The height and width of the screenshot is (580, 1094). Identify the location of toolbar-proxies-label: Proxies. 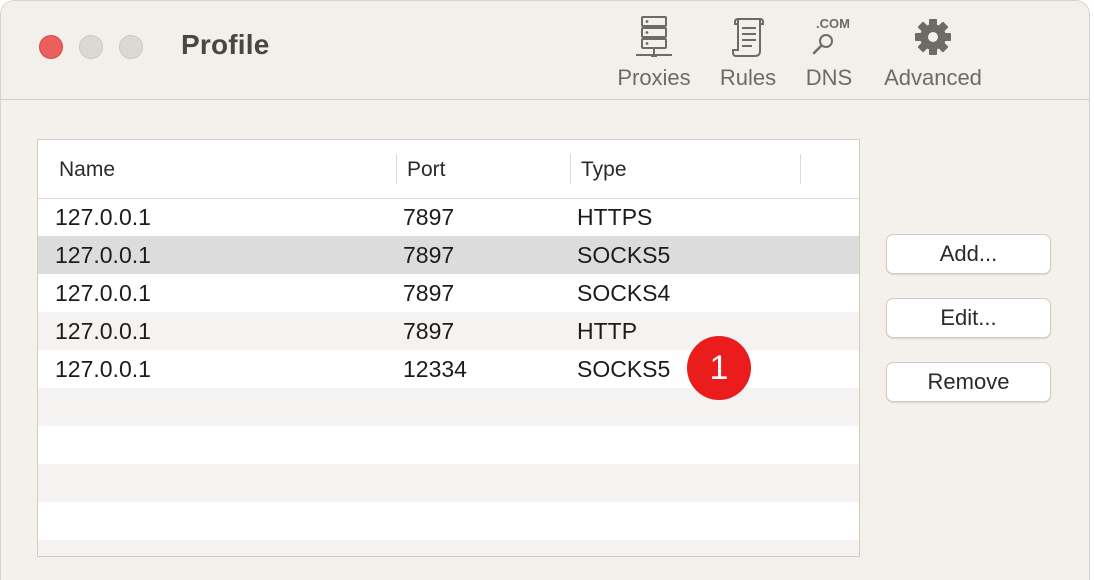
(654, 77).